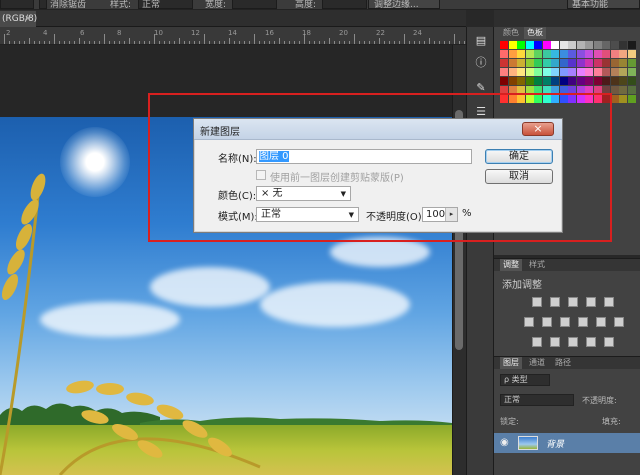  Describe the element at coordinates (28, 19) in the screenshot. I see `close-tab-icon: ×` at that location.